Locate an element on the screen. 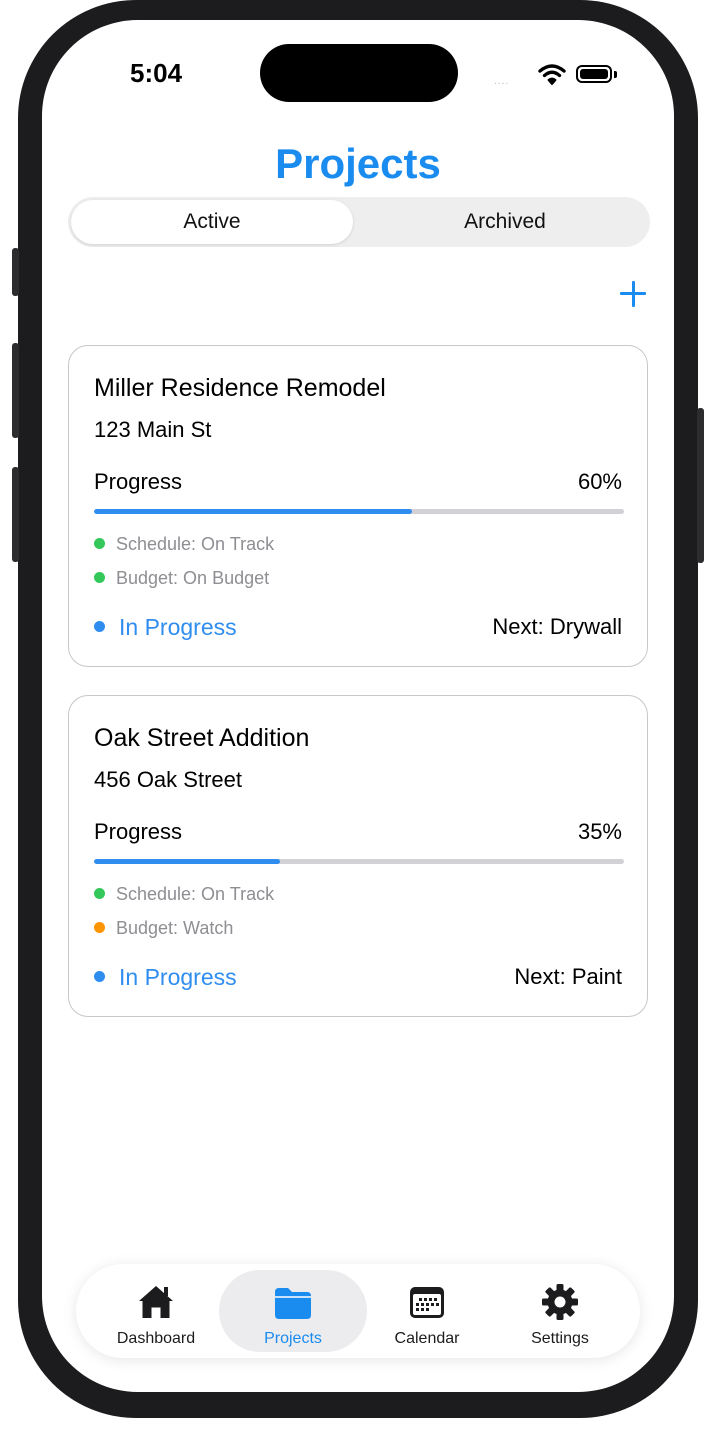 The height and width of the screenshot is (1434, 712). project-address: 123 Main St is located at coordinates (153, 429).